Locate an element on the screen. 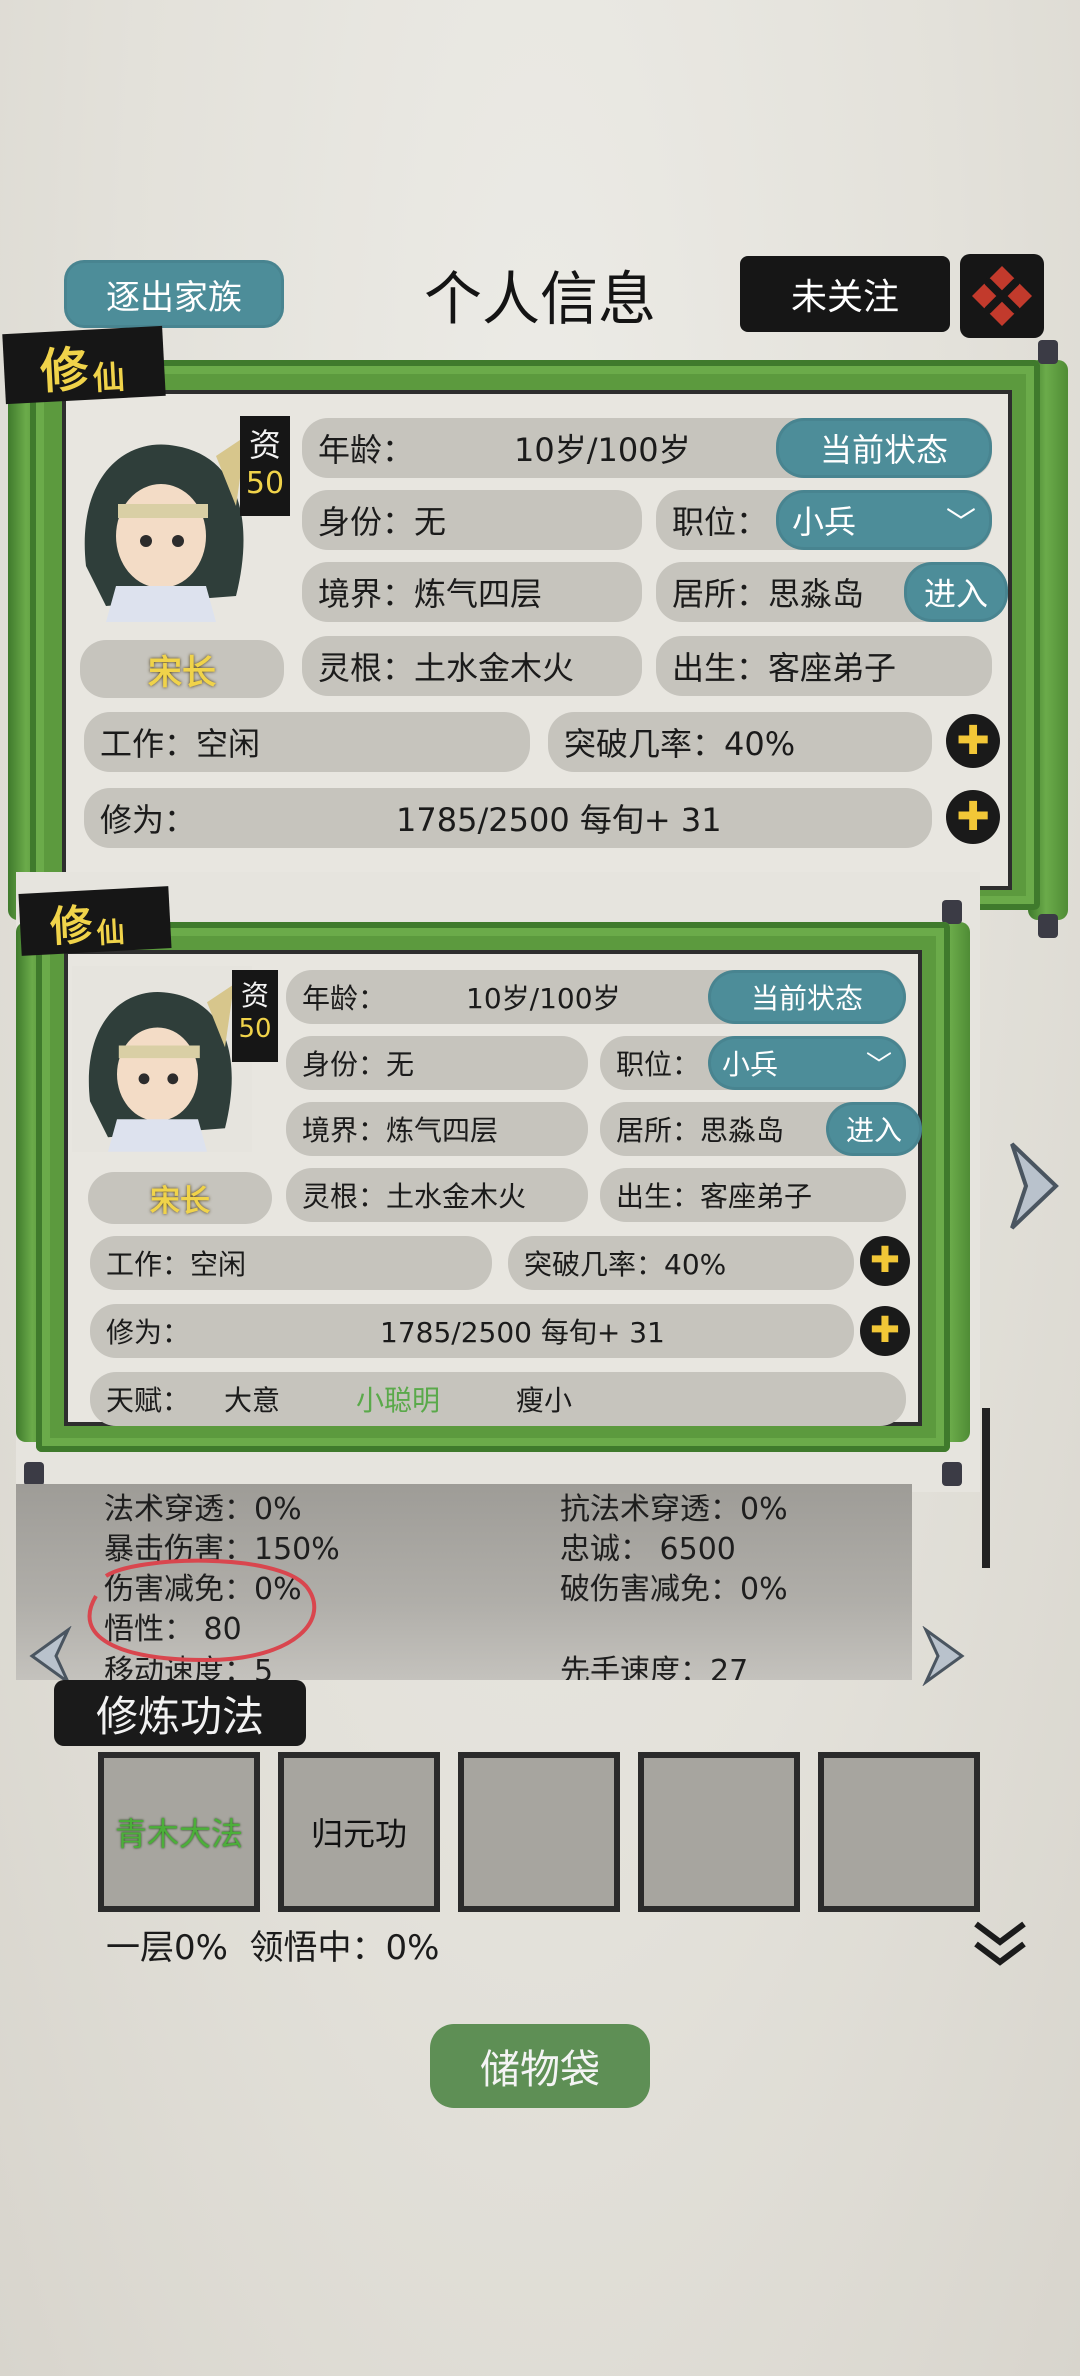 This screenshot has height=2376, width=1080. chevron-left-icon is located at coordinates (50, 1656).